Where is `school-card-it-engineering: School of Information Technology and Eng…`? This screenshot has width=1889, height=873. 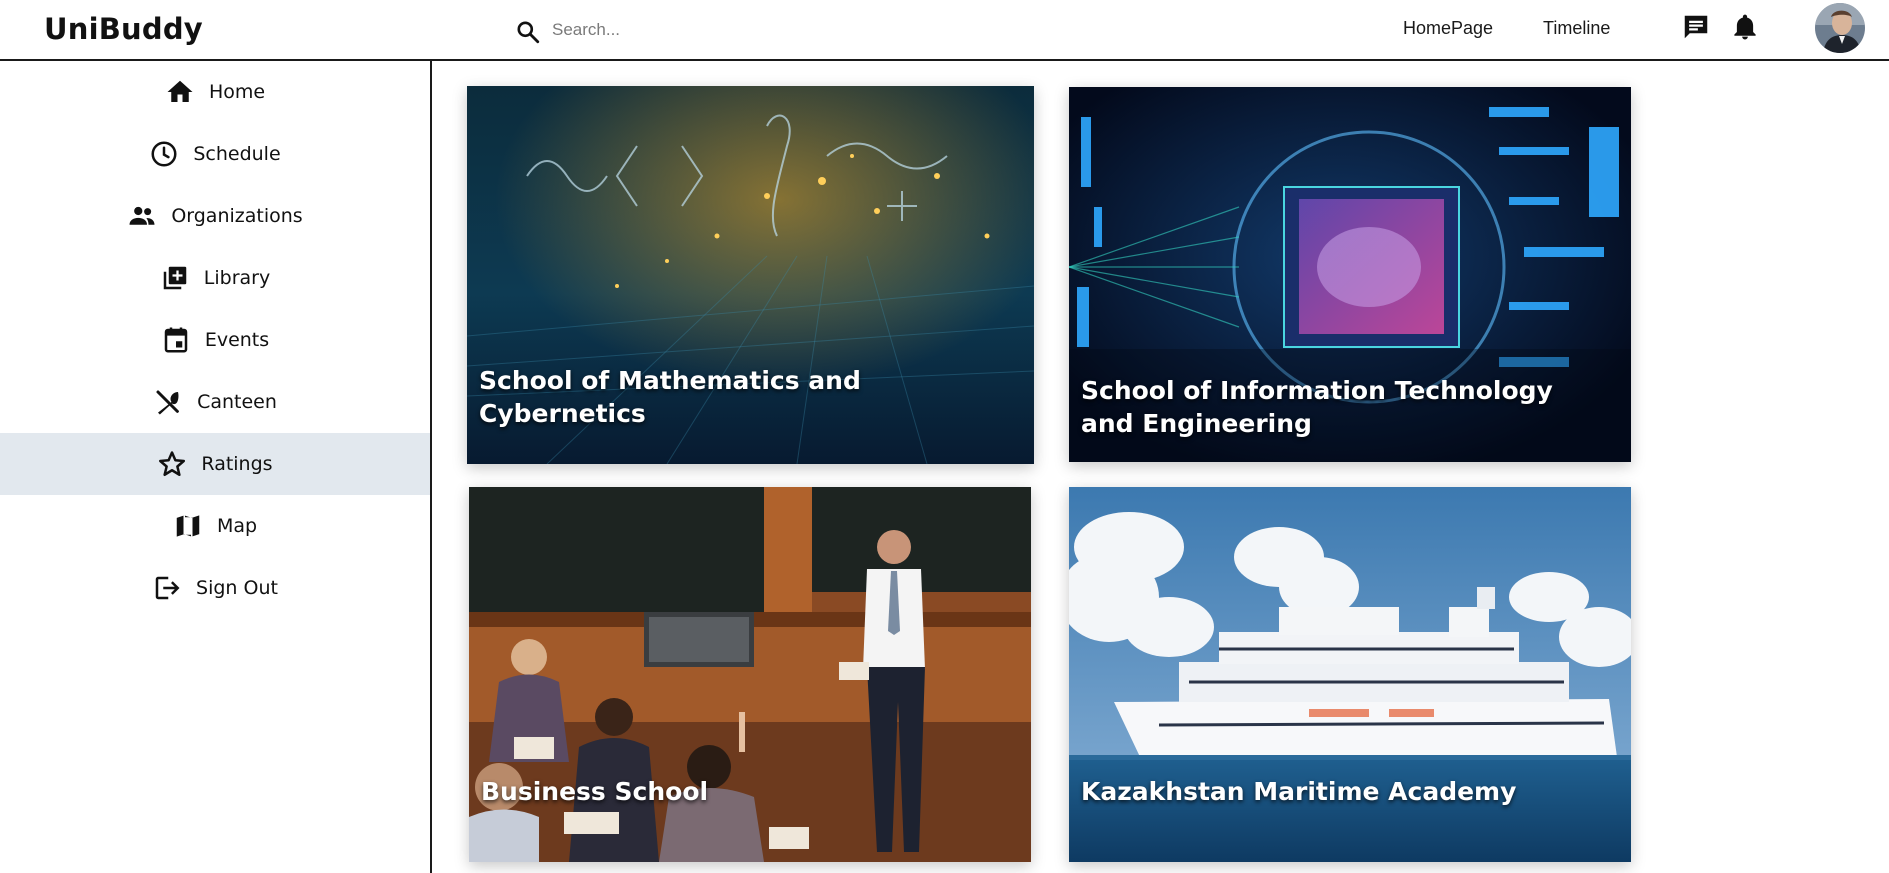 school-card-it-engineering: School of Information Technology and Eng… is located at coordinates (1350, 274).